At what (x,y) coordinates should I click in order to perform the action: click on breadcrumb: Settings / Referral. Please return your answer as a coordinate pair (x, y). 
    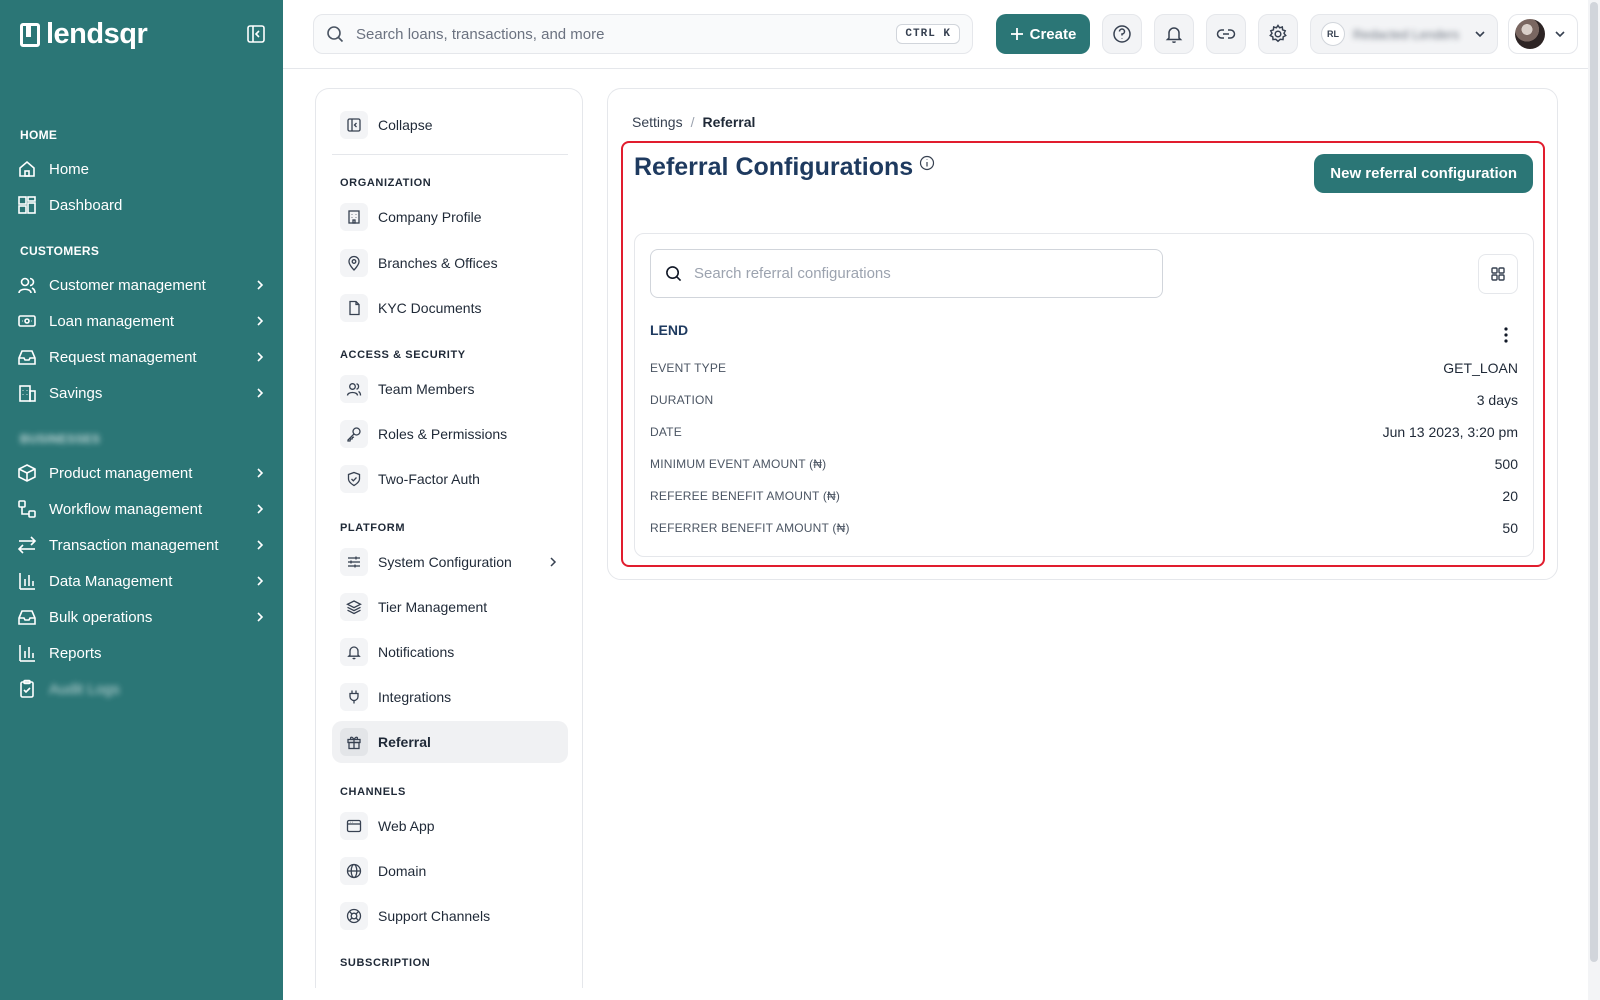
    Looking at the image, I should click on (693, 122).